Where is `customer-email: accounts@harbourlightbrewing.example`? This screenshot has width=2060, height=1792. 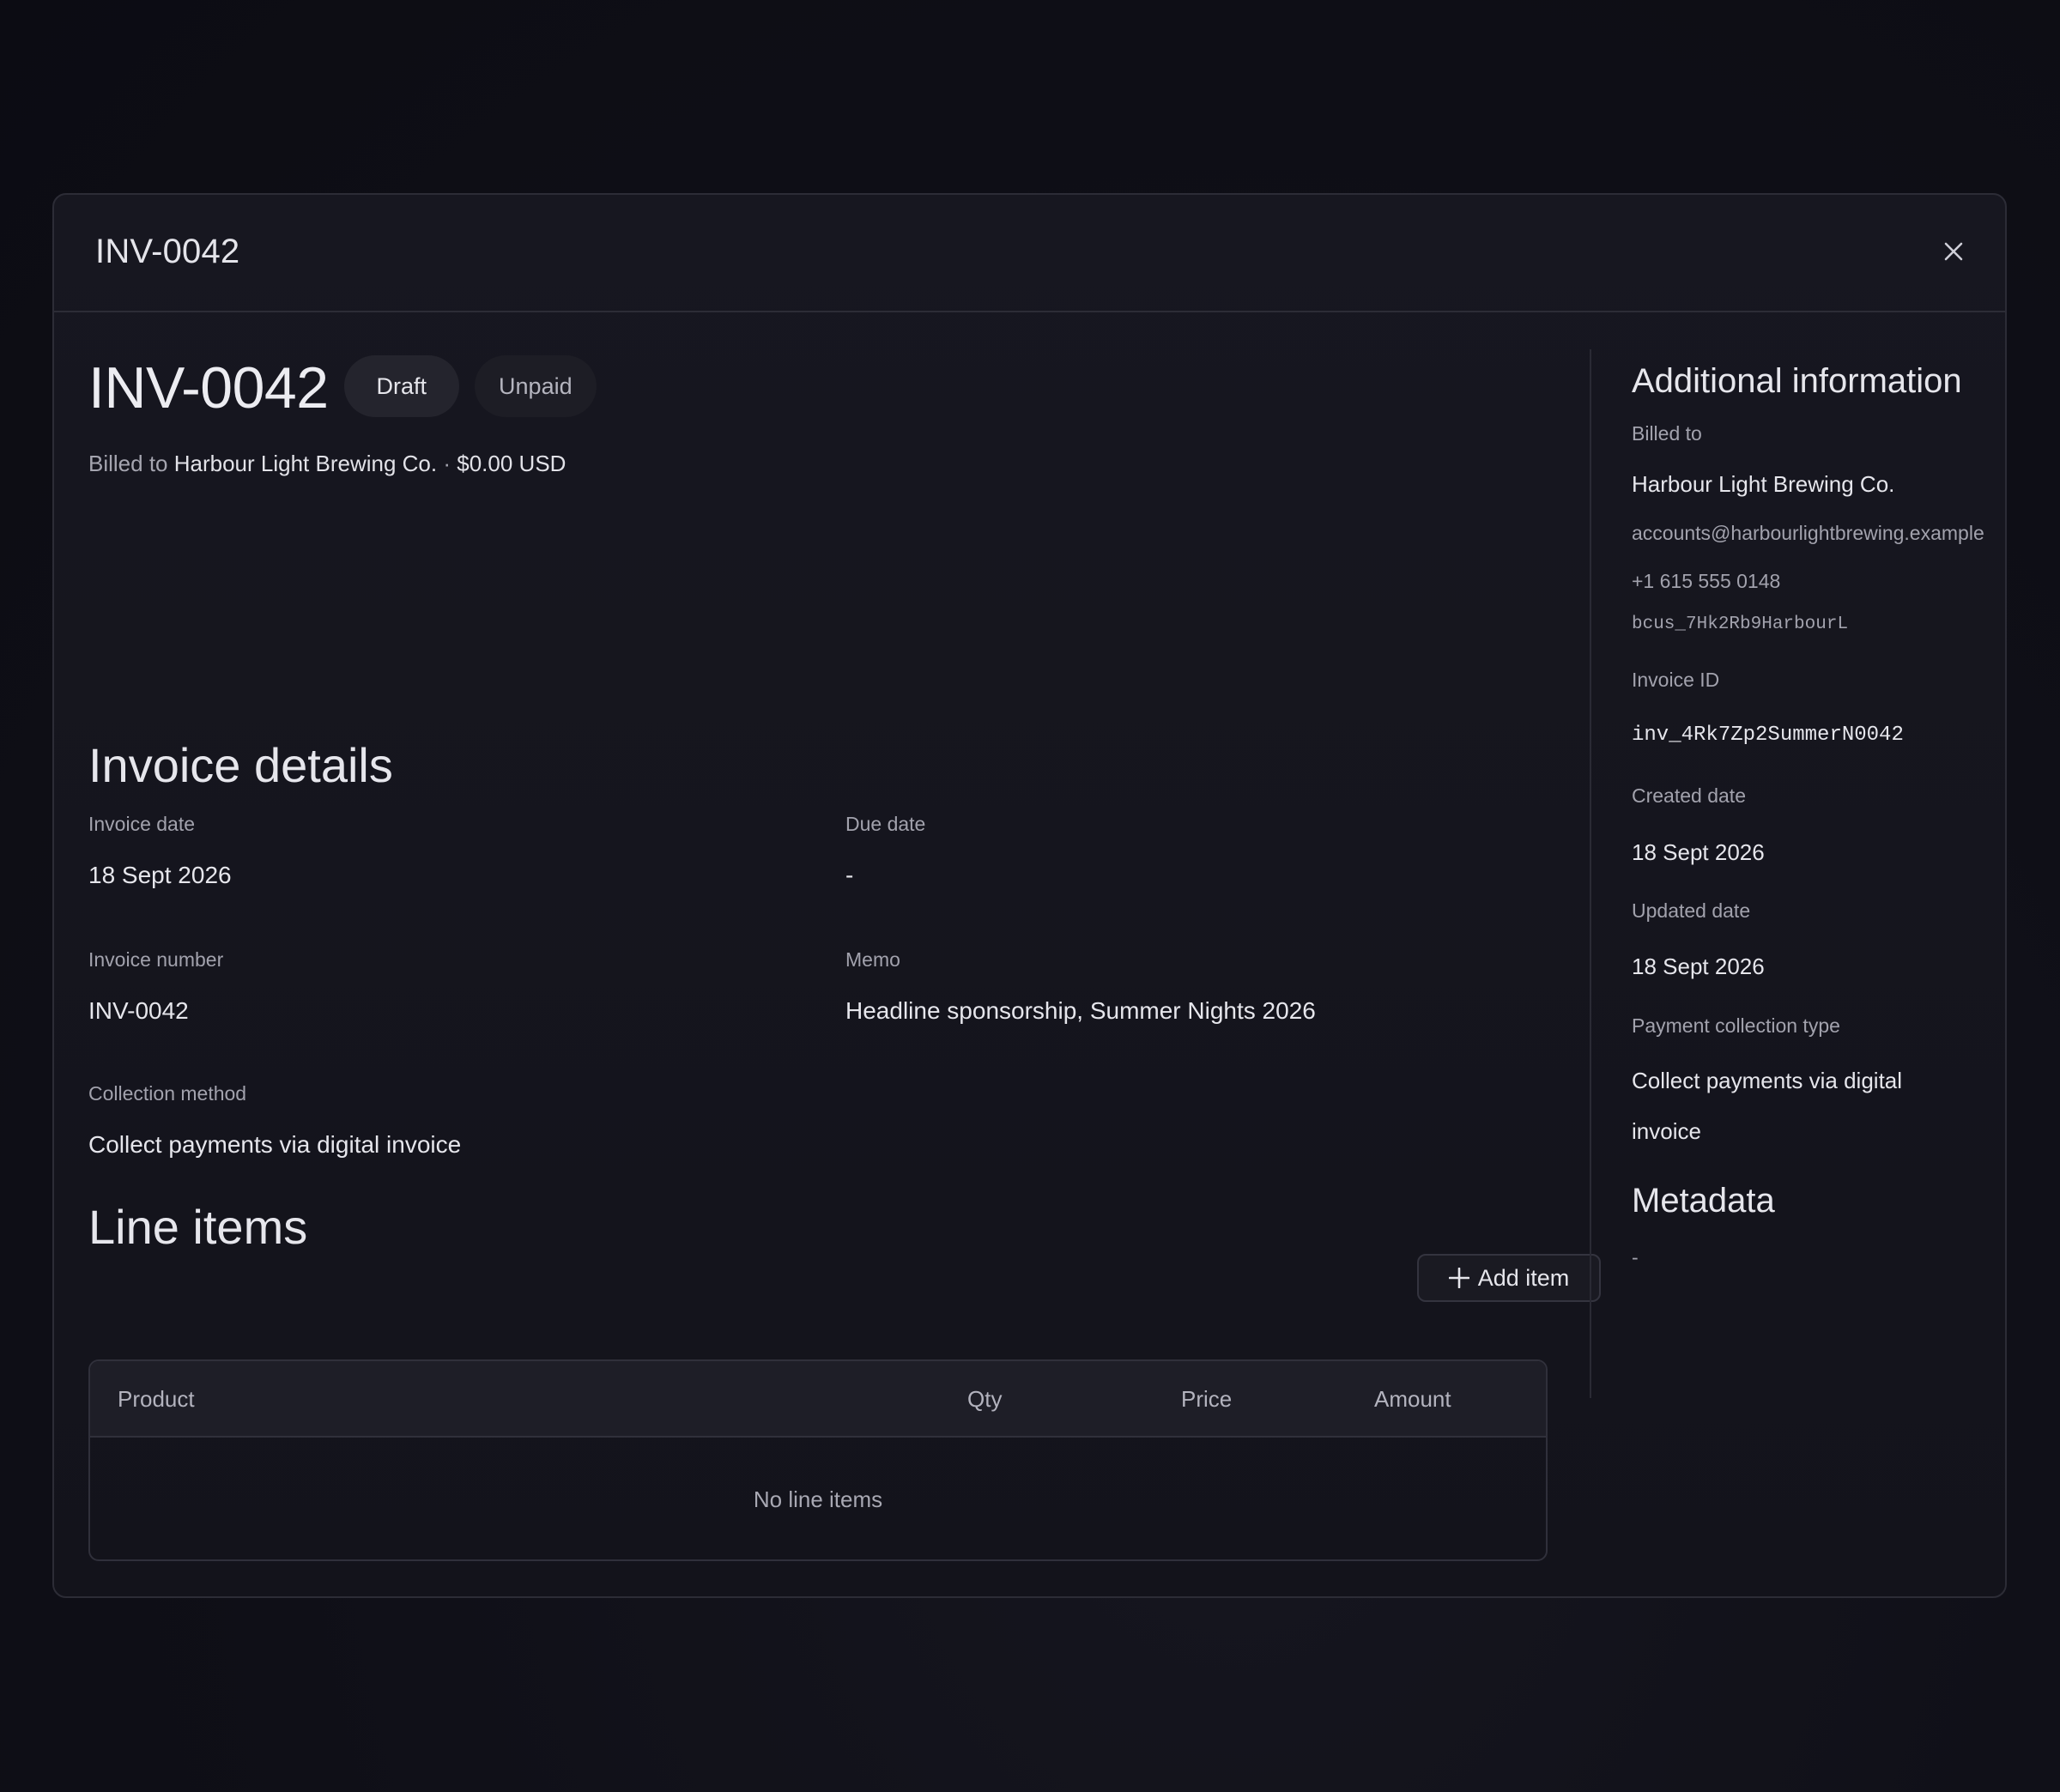
customer-email: accounts@harbourlightbrewing.example is located at coordinates (1808, 533).